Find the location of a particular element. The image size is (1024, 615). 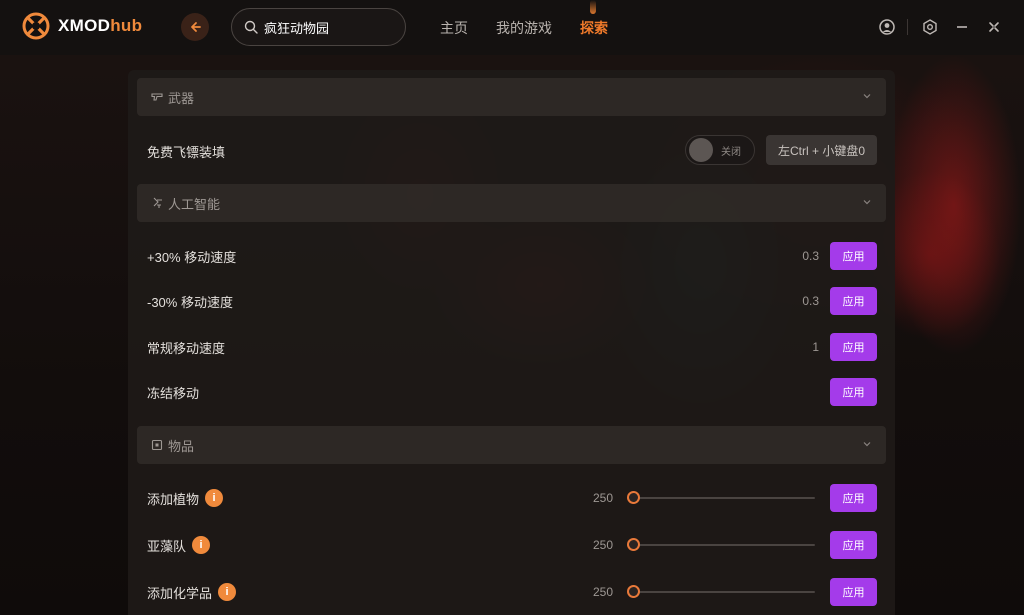

search-box is located at coordinates (318, 27).